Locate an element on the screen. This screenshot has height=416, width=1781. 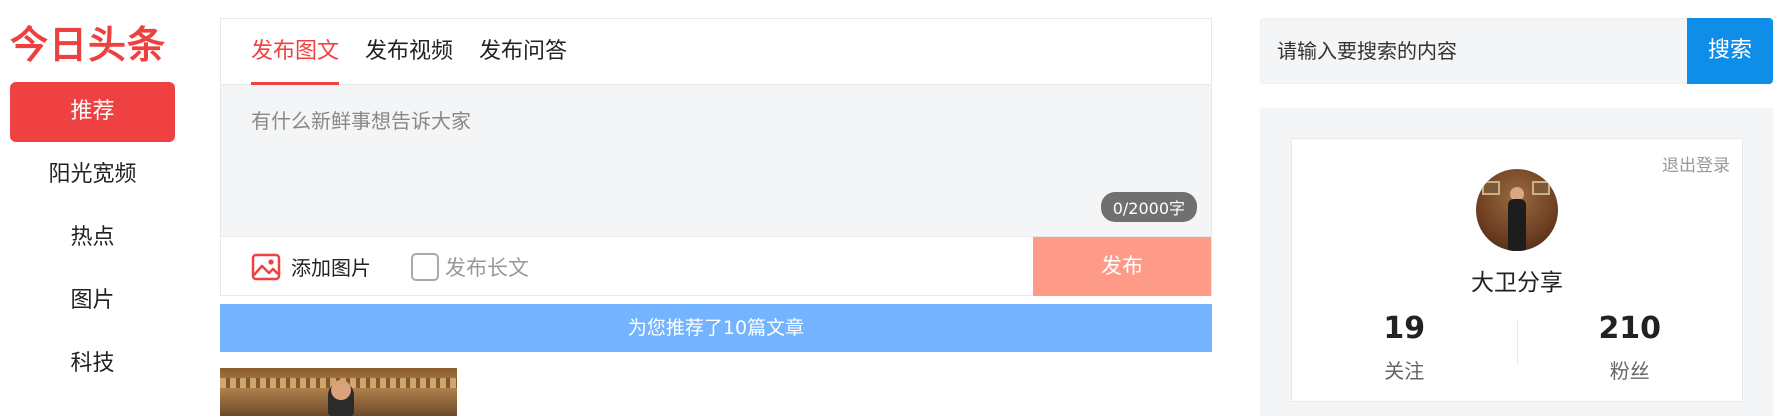
long-text-toggle: 发布长文 is located at coordinates (470, 267).